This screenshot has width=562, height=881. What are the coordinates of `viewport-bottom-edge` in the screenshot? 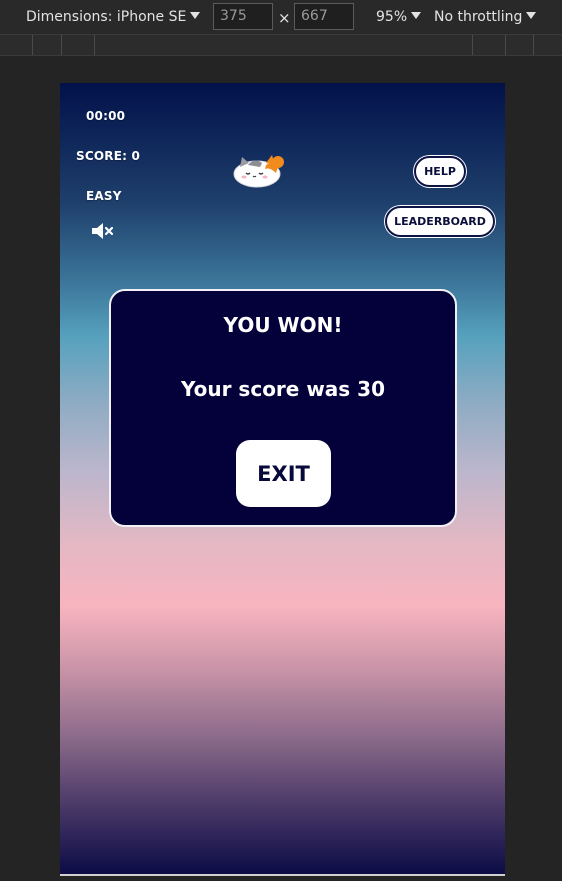 It's located at (282, 875).